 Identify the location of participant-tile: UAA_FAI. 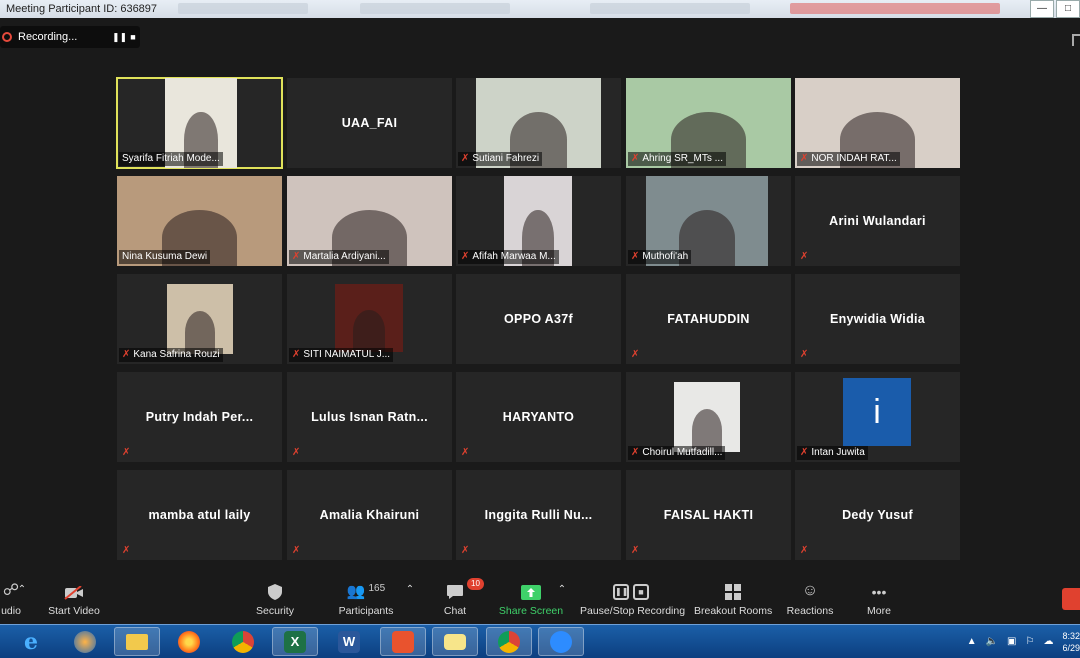
(369, 123).